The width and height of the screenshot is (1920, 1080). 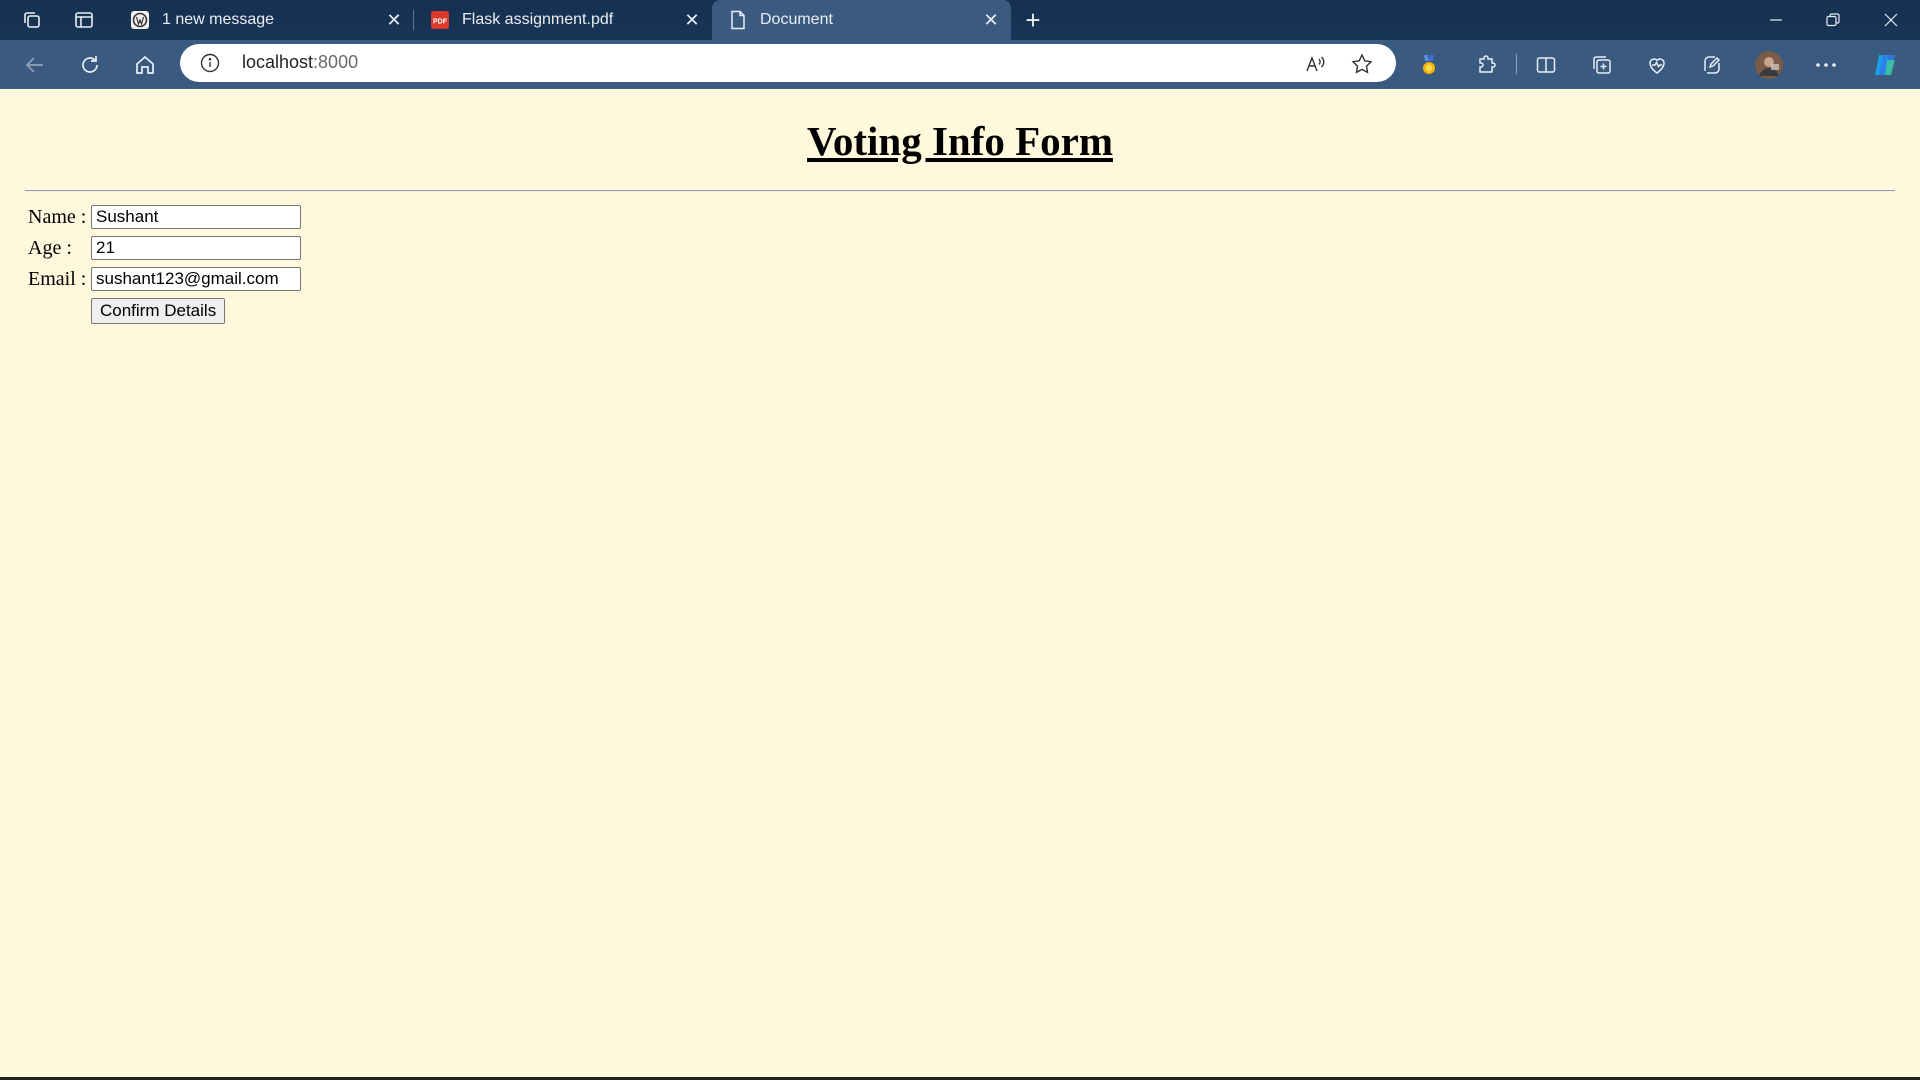 I want to click on read-aloud-icon, so click(x=1315, y=64).